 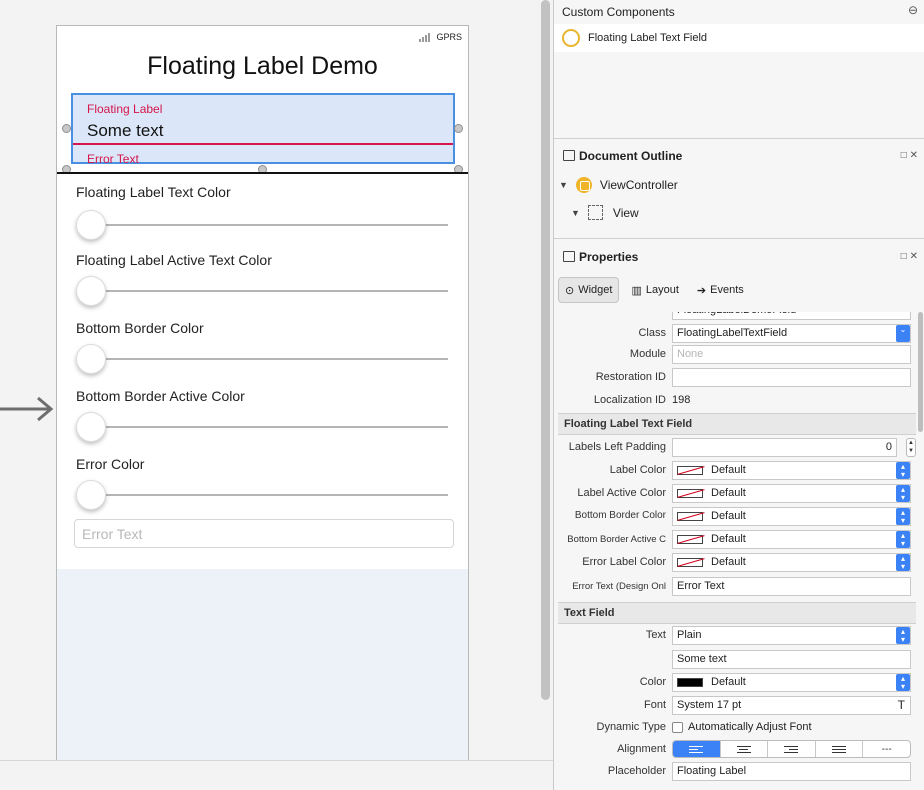 What do you see at coordinates (125, 109) in the screenshot?
I see `floating-label: Floating Label` at bounding box center [125, 109].